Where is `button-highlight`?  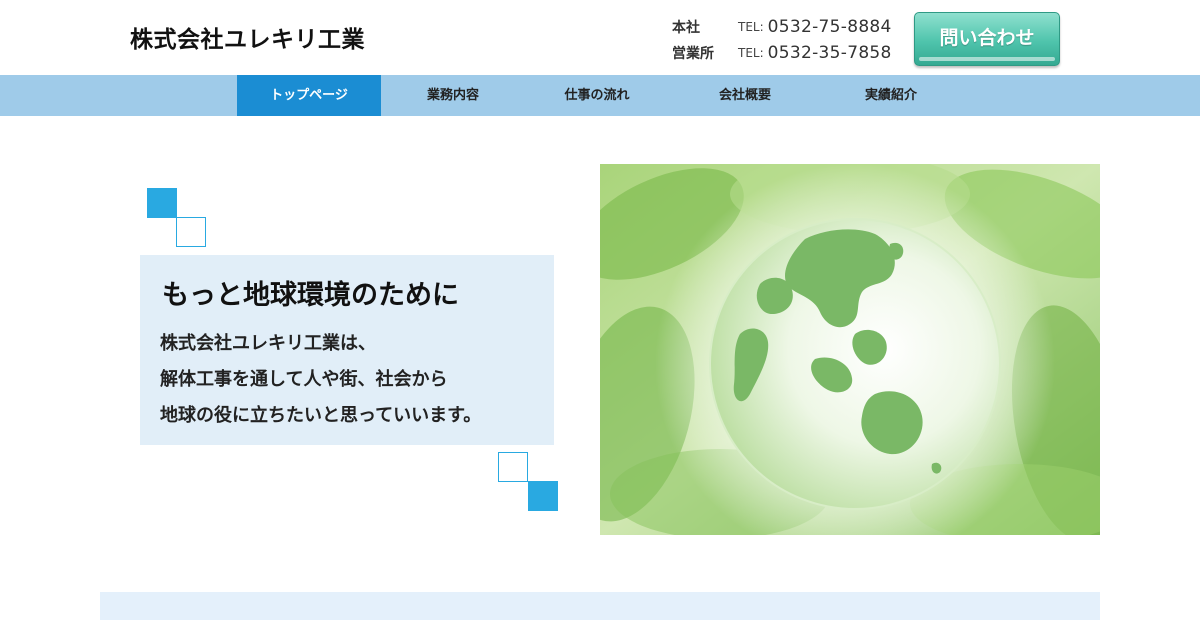
button-highlight is located at coordinates (987, 59).